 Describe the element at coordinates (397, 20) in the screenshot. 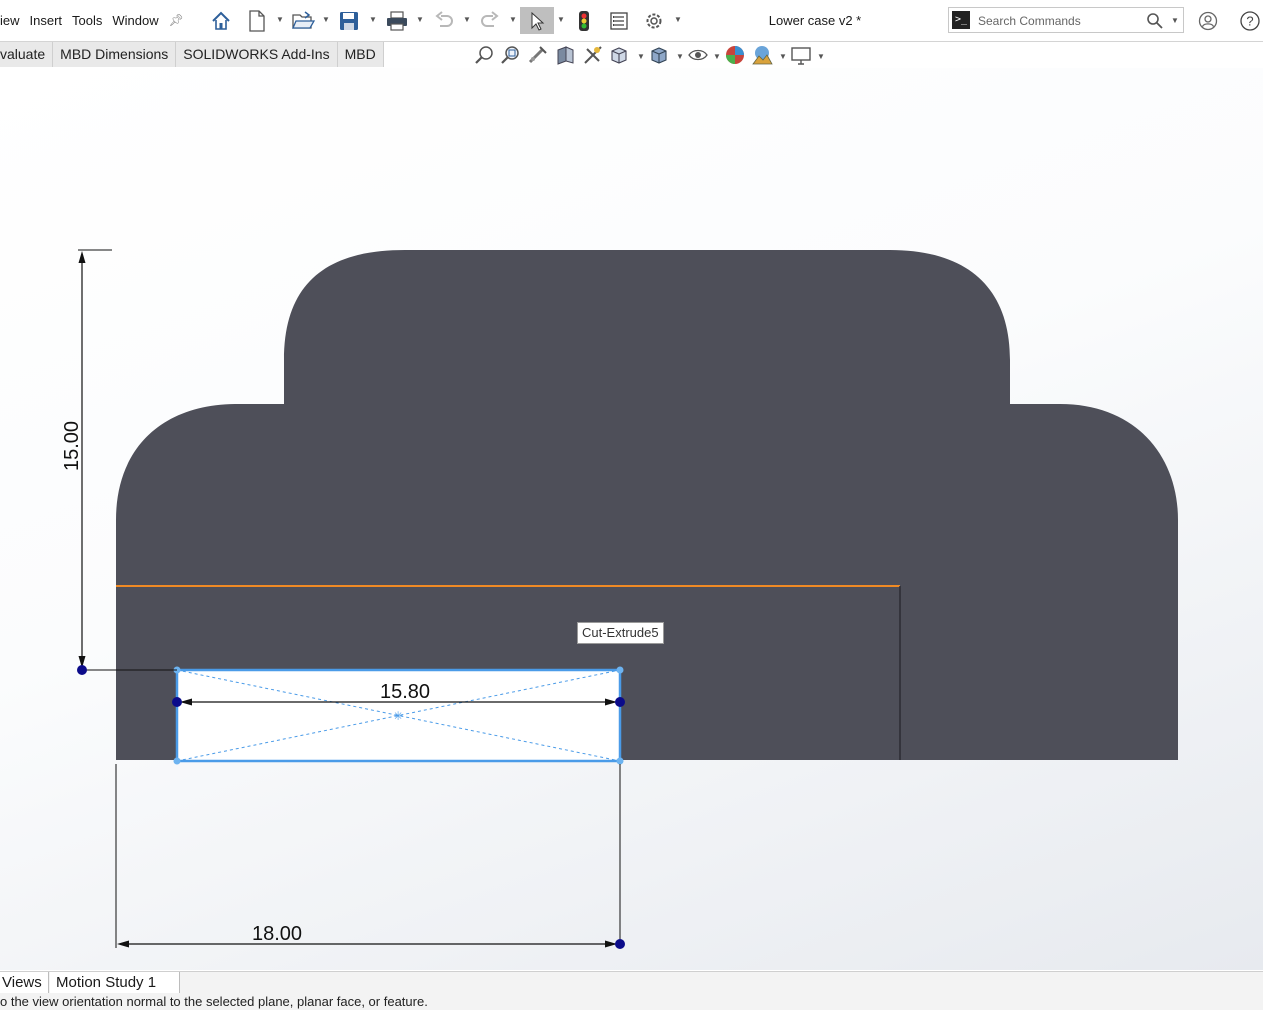

I see `print-icon` at that location.